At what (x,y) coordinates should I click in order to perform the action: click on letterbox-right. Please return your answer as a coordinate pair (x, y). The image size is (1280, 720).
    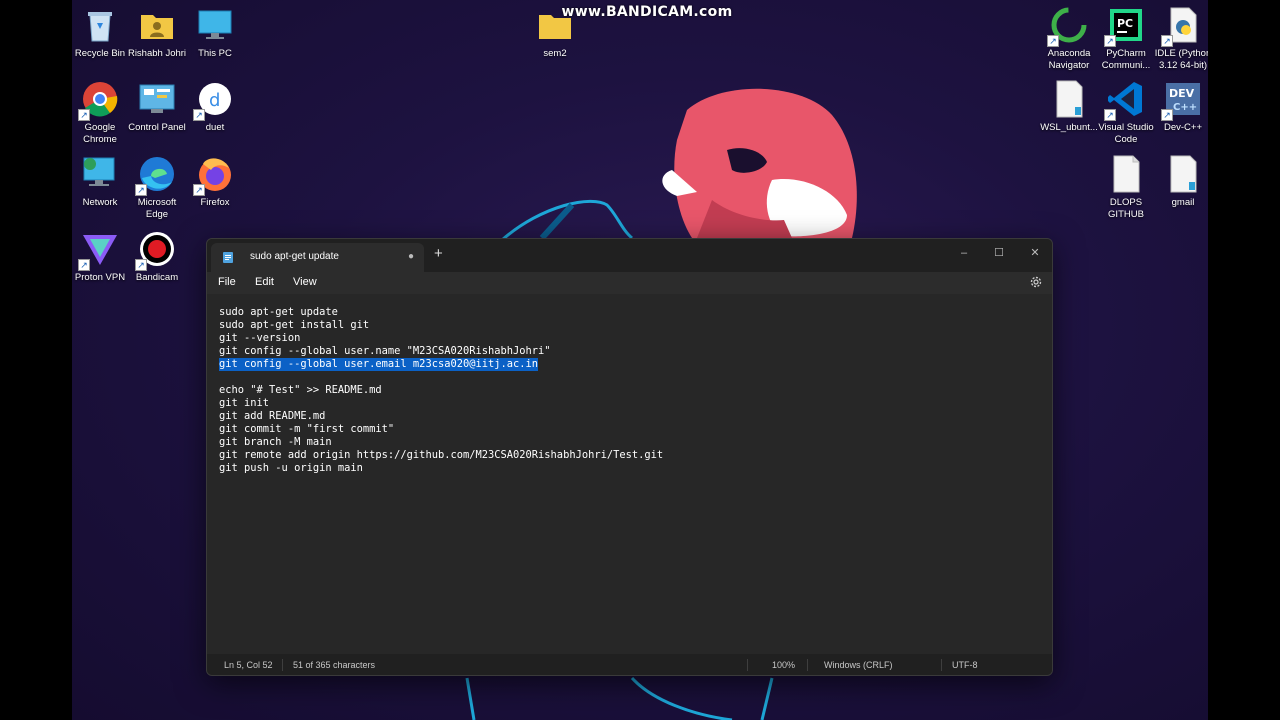
    Looking at the image, I should click on (1244, 360).